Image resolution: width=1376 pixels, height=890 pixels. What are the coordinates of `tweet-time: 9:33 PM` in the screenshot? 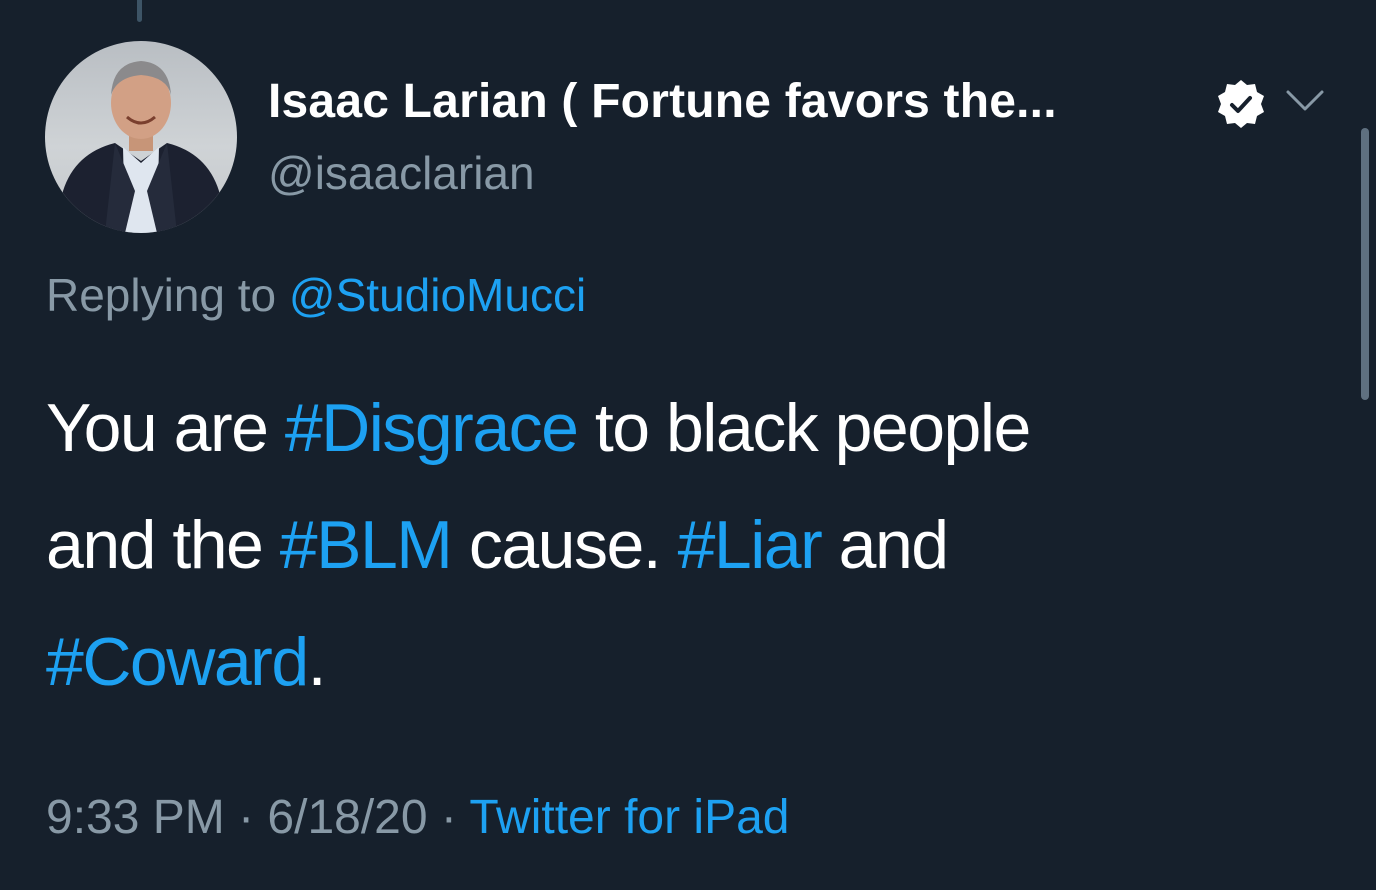 It's located at (135, 817).